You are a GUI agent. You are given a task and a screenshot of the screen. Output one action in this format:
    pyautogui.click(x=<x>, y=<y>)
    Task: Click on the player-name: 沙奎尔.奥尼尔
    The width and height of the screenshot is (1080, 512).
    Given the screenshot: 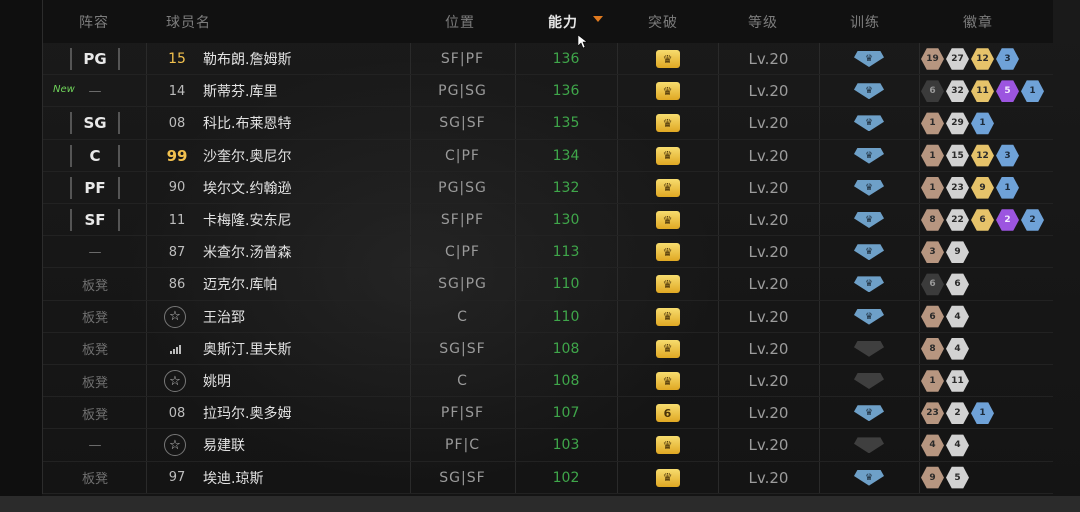 What is the action you would take?
    pyautogui.click(x=247, y=156)
    